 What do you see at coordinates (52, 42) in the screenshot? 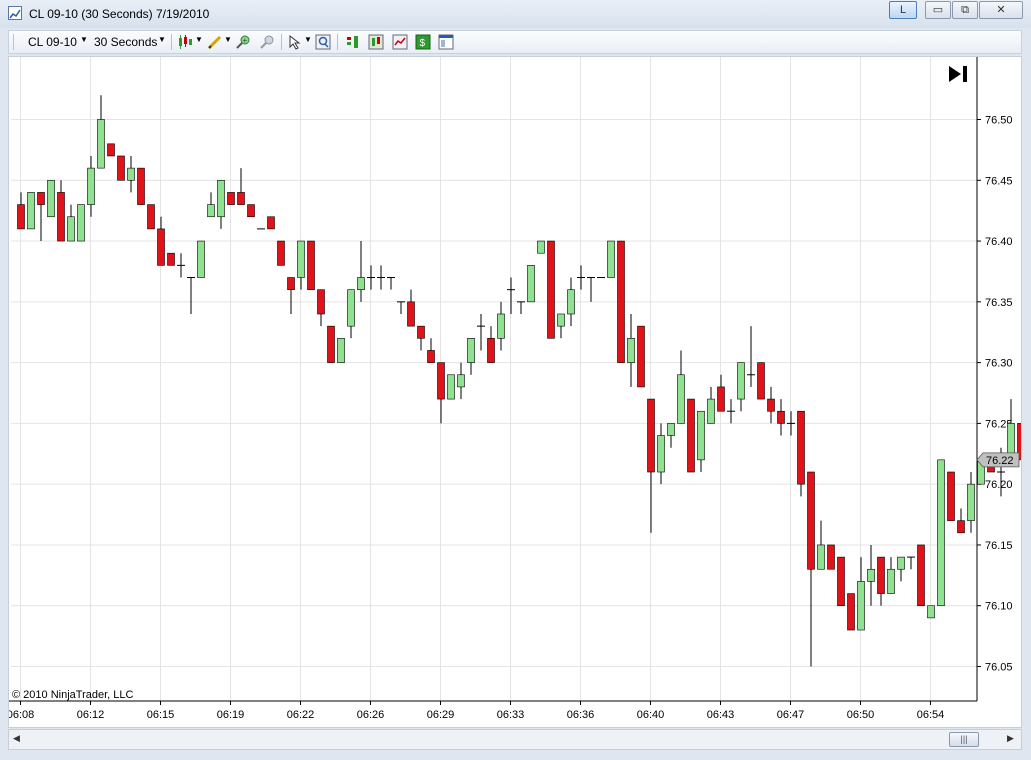
I see `instrument-selector: CL 09-10` at bounding box center [52, 42].